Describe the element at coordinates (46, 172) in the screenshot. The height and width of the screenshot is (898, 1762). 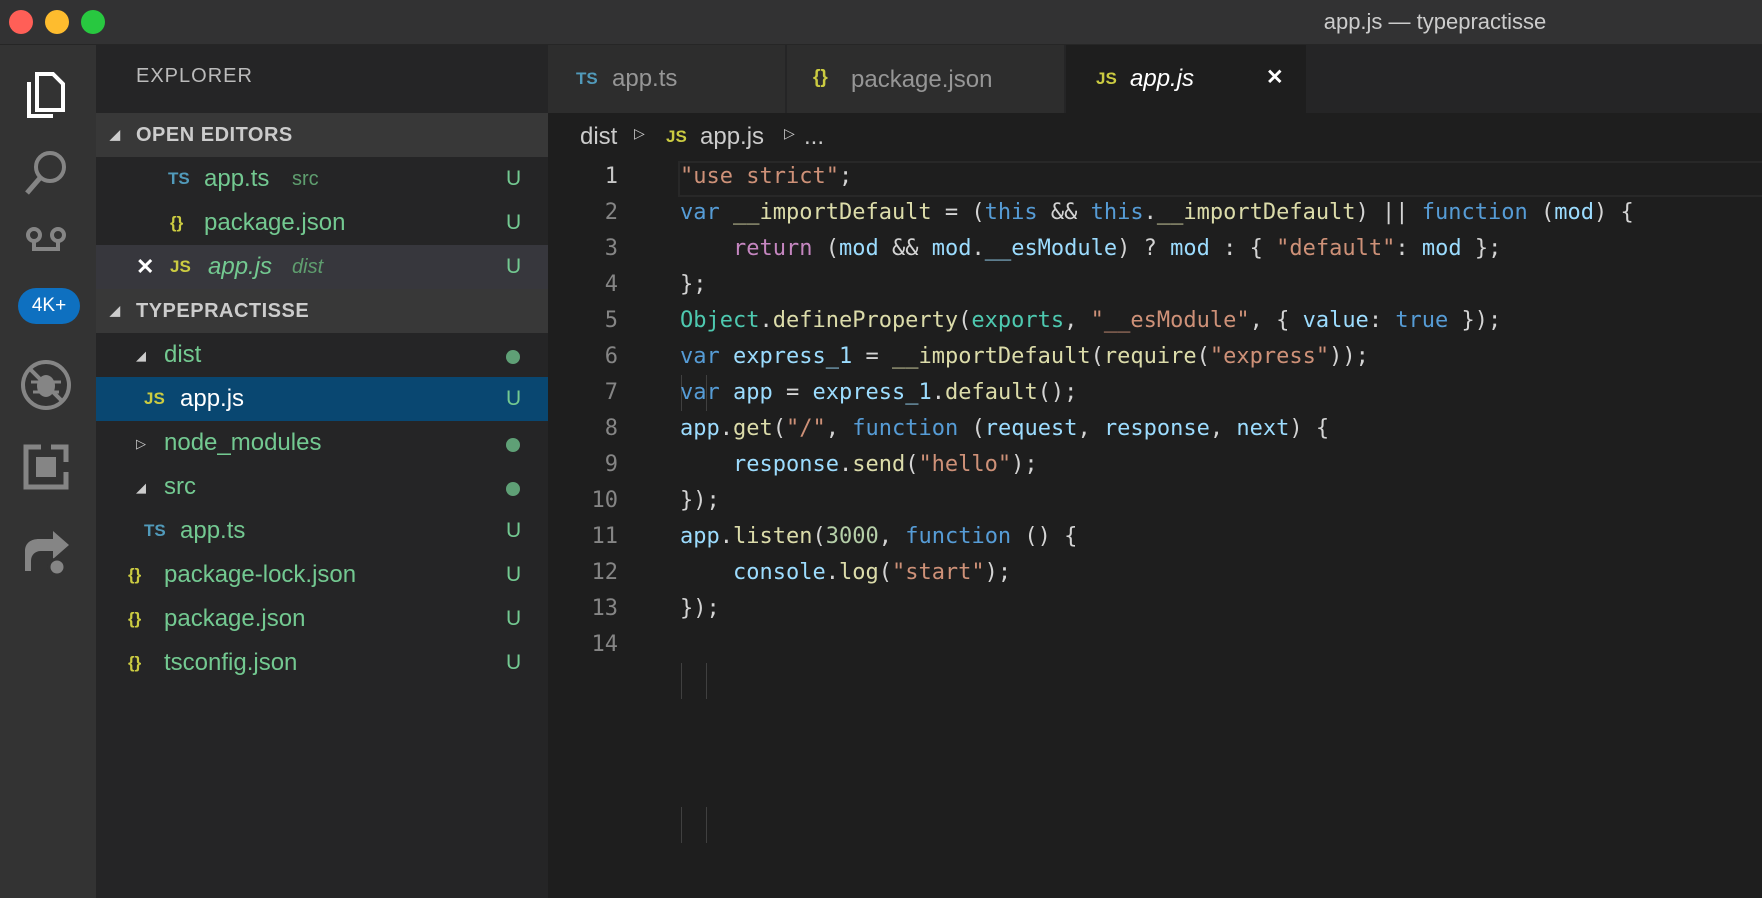
I see `search-icon` at that location.